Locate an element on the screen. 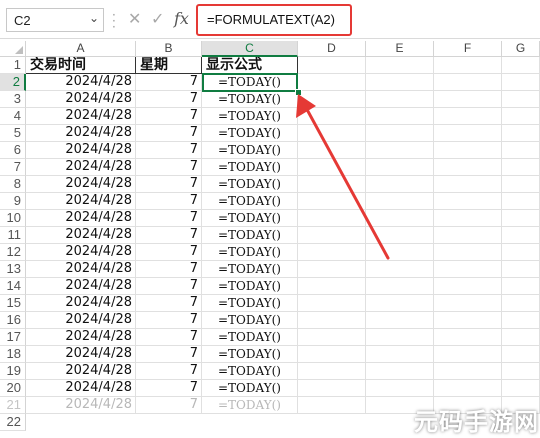 The height and width of the screenshot is (438, 540). watermark: 元码手游网 is located at coordinates (466, 418).